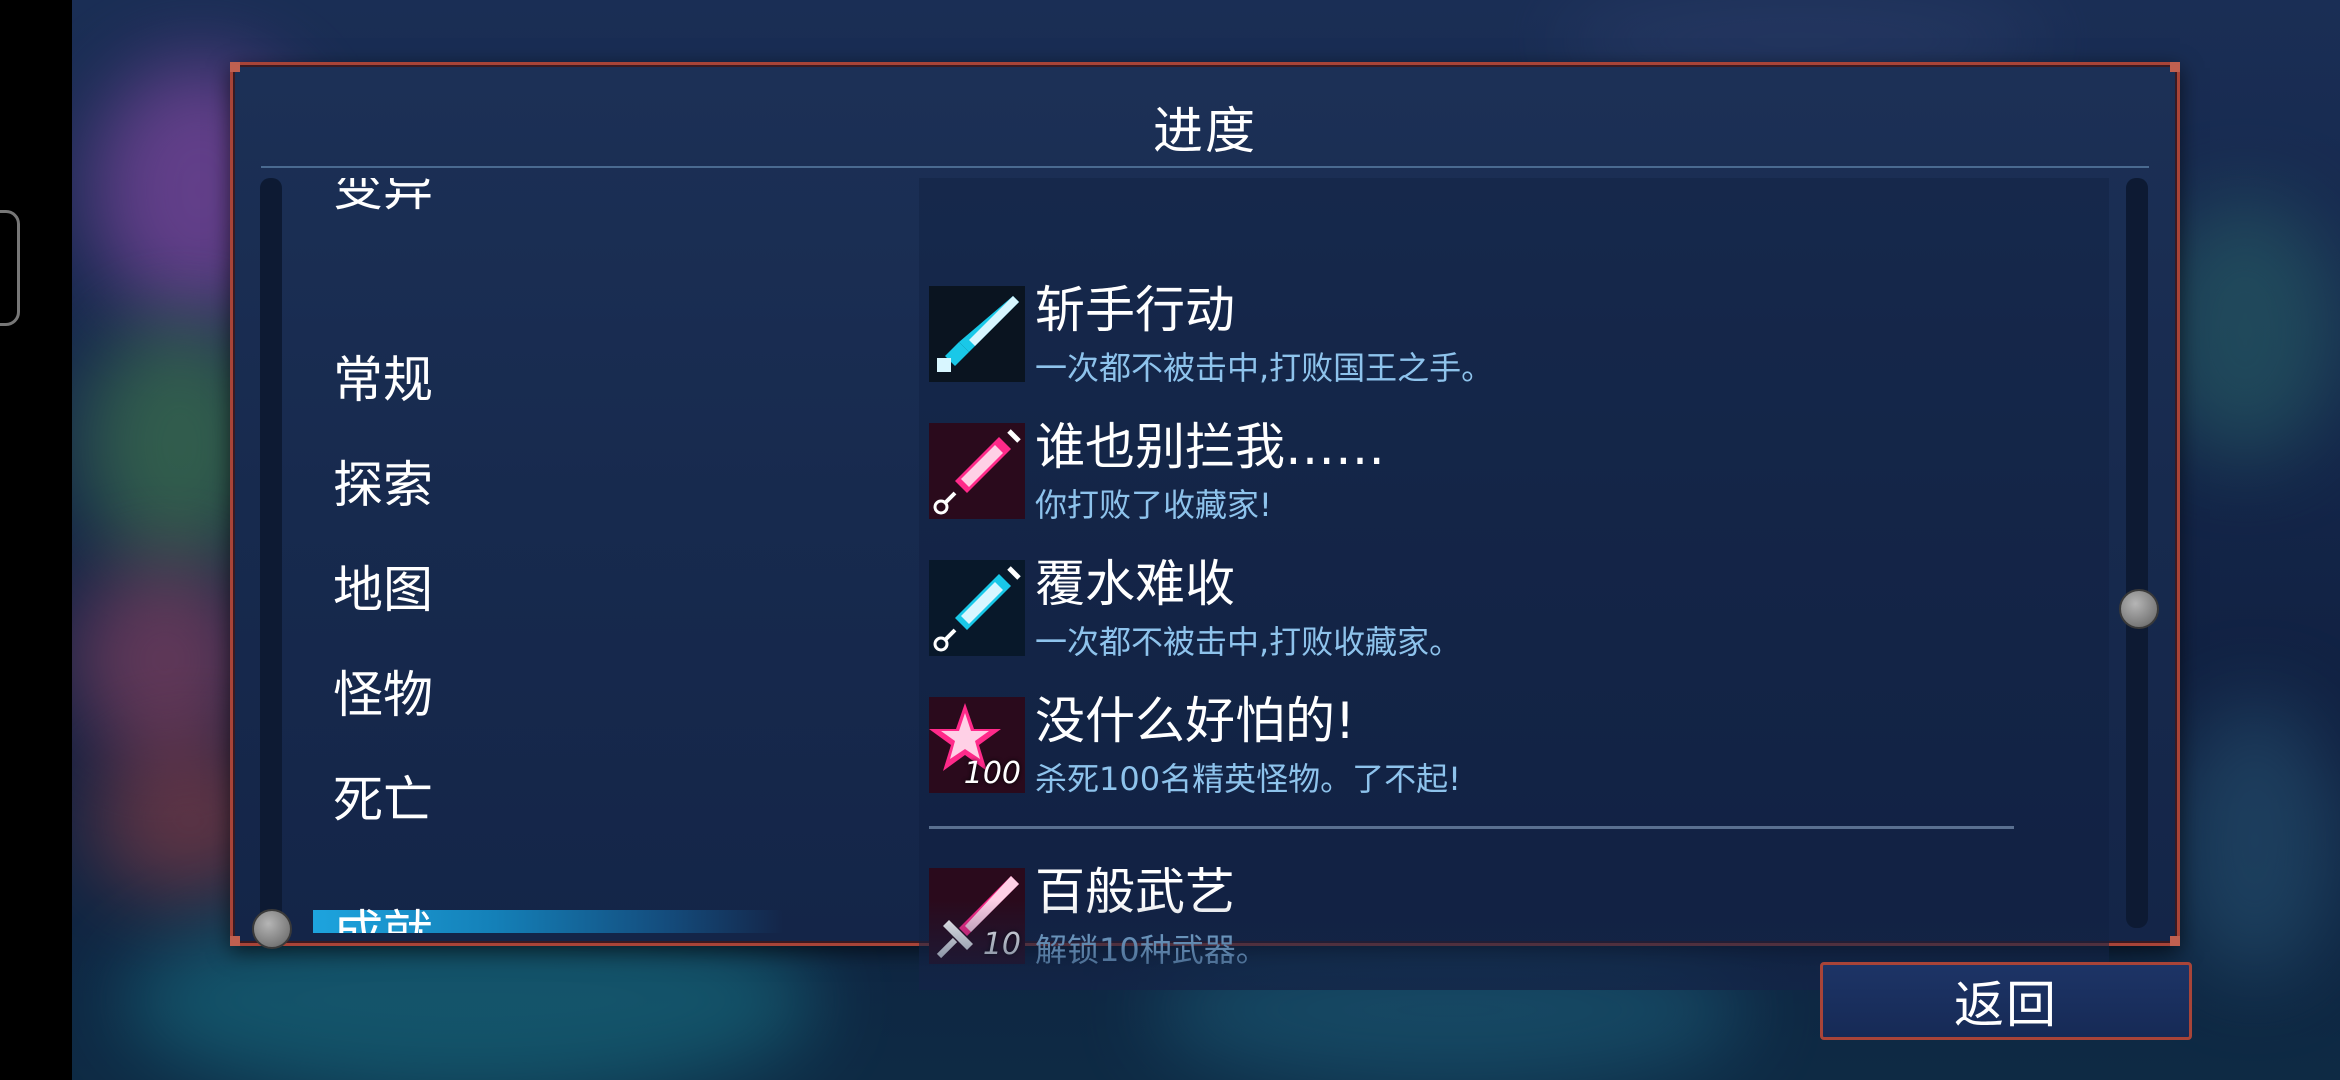 The image size is (2340, 1080). Describe the element at coordinates (383, 695) in the screenshot. I see `category-monsters: 怪物` at that location.